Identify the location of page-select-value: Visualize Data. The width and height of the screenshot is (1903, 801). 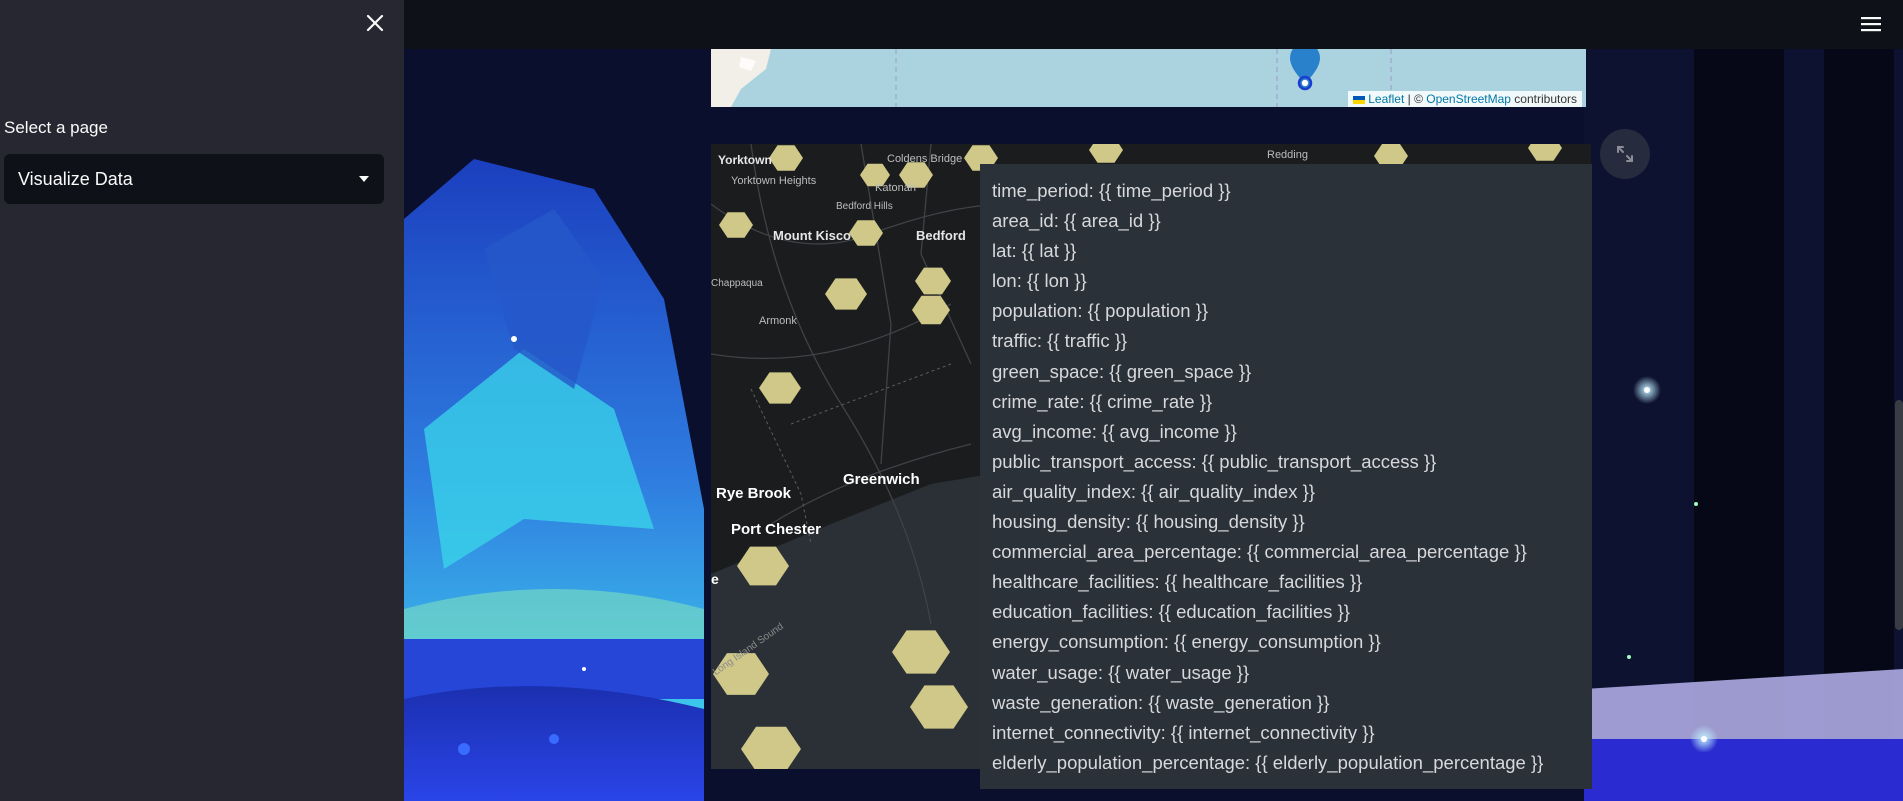
(75, 178).